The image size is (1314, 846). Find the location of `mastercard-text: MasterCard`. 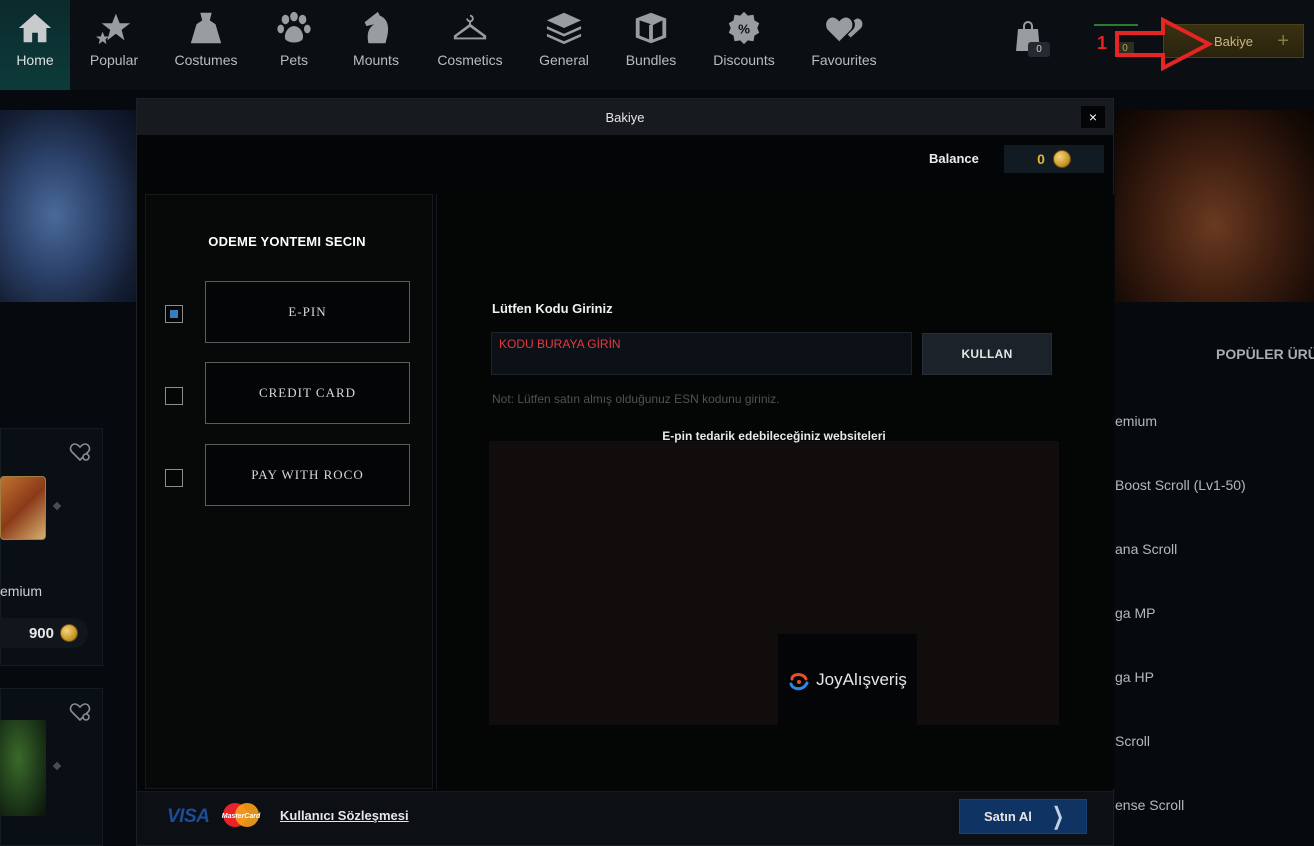

mastercard-text: MasterCard is located at coordinates (241, 816).